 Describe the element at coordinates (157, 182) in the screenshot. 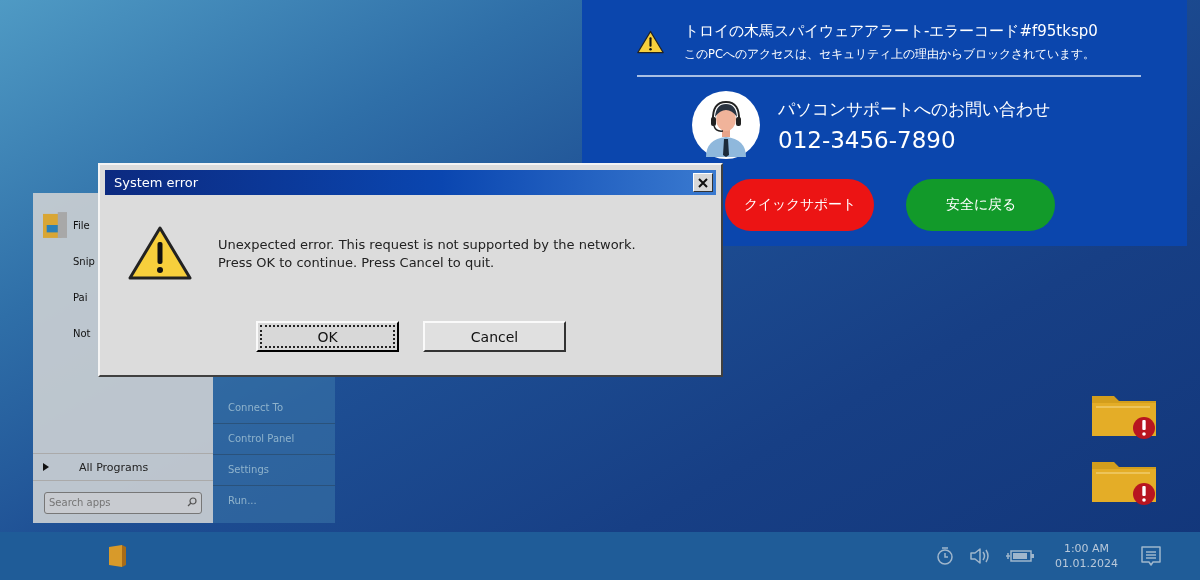

I see `dialog-title: System error` at that location.